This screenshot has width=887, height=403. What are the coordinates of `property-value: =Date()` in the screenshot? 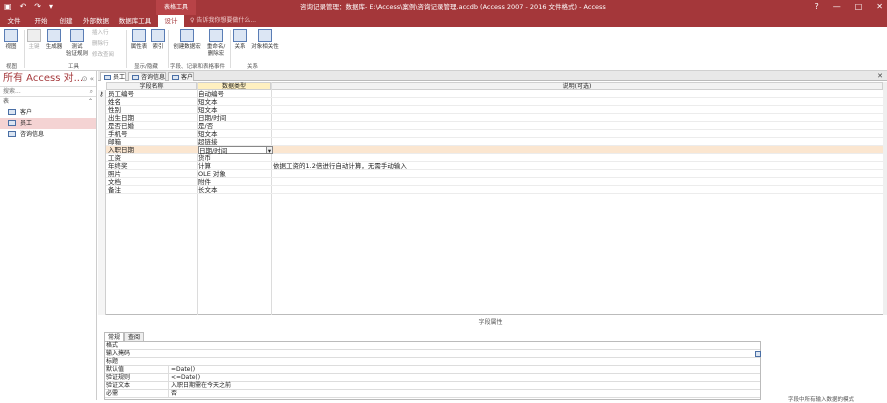 It's located at (463, 370).